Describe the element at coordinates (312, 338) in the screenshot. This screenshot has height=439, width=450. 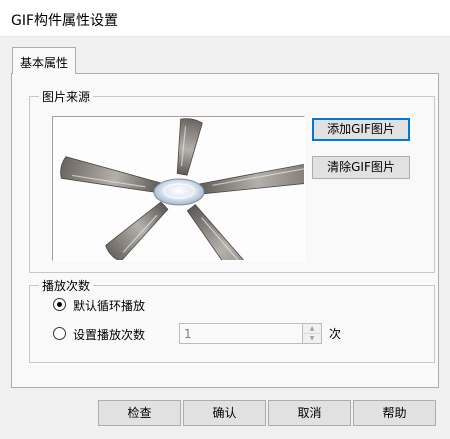
I see `stepper-down-icon: ▼` at that location.